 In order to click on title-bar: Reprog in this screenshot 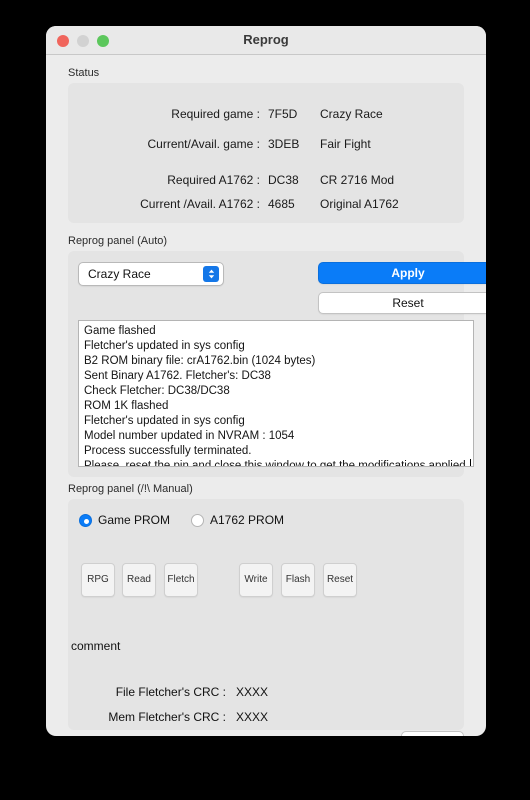, I will do `click(266, 40)`.